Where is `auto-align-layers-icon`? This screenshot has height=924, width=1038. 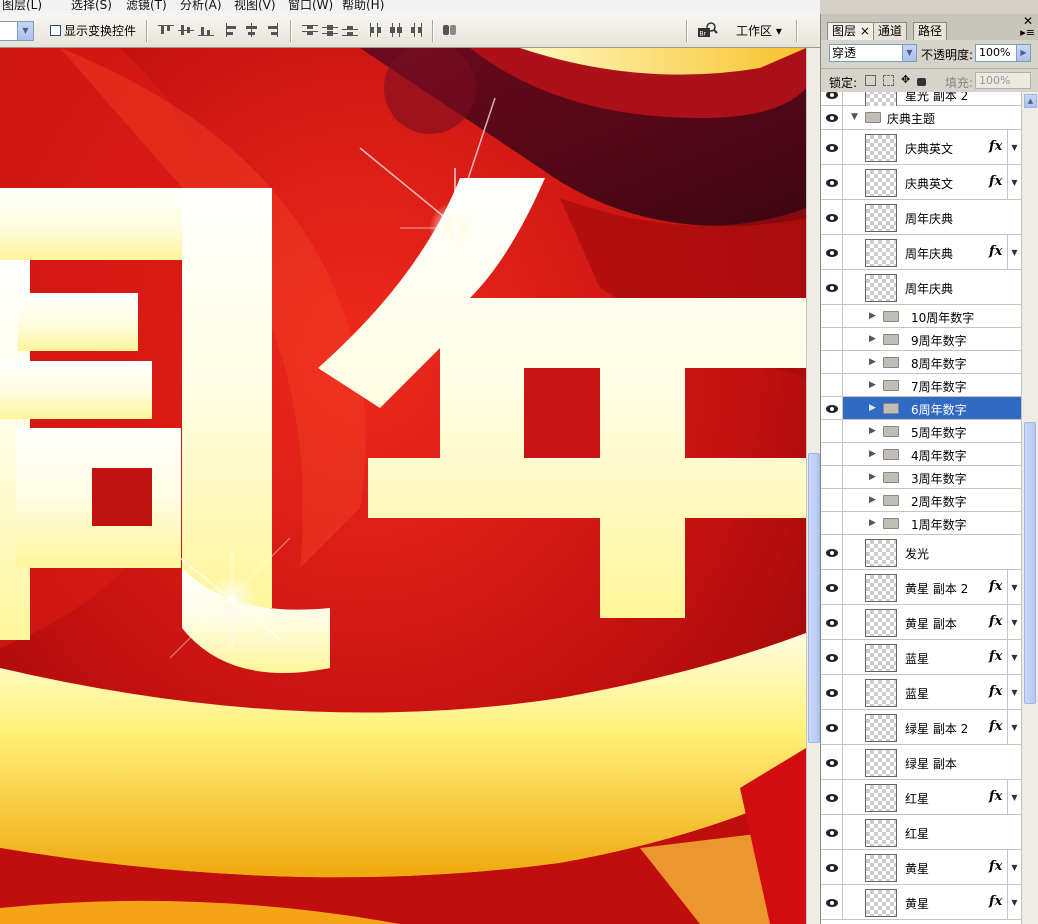 auto-align-layers-icon is located at coordinates (450, 30).